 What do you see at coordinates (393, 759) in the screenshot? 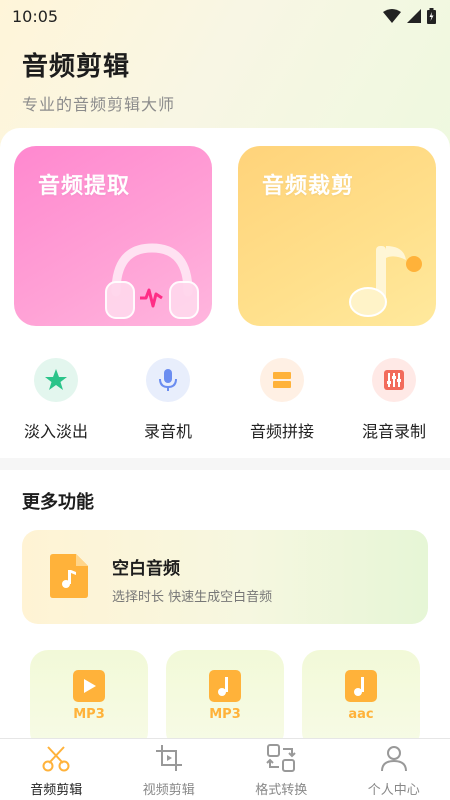
I see `person-icon` at bounding box center [393, 759].